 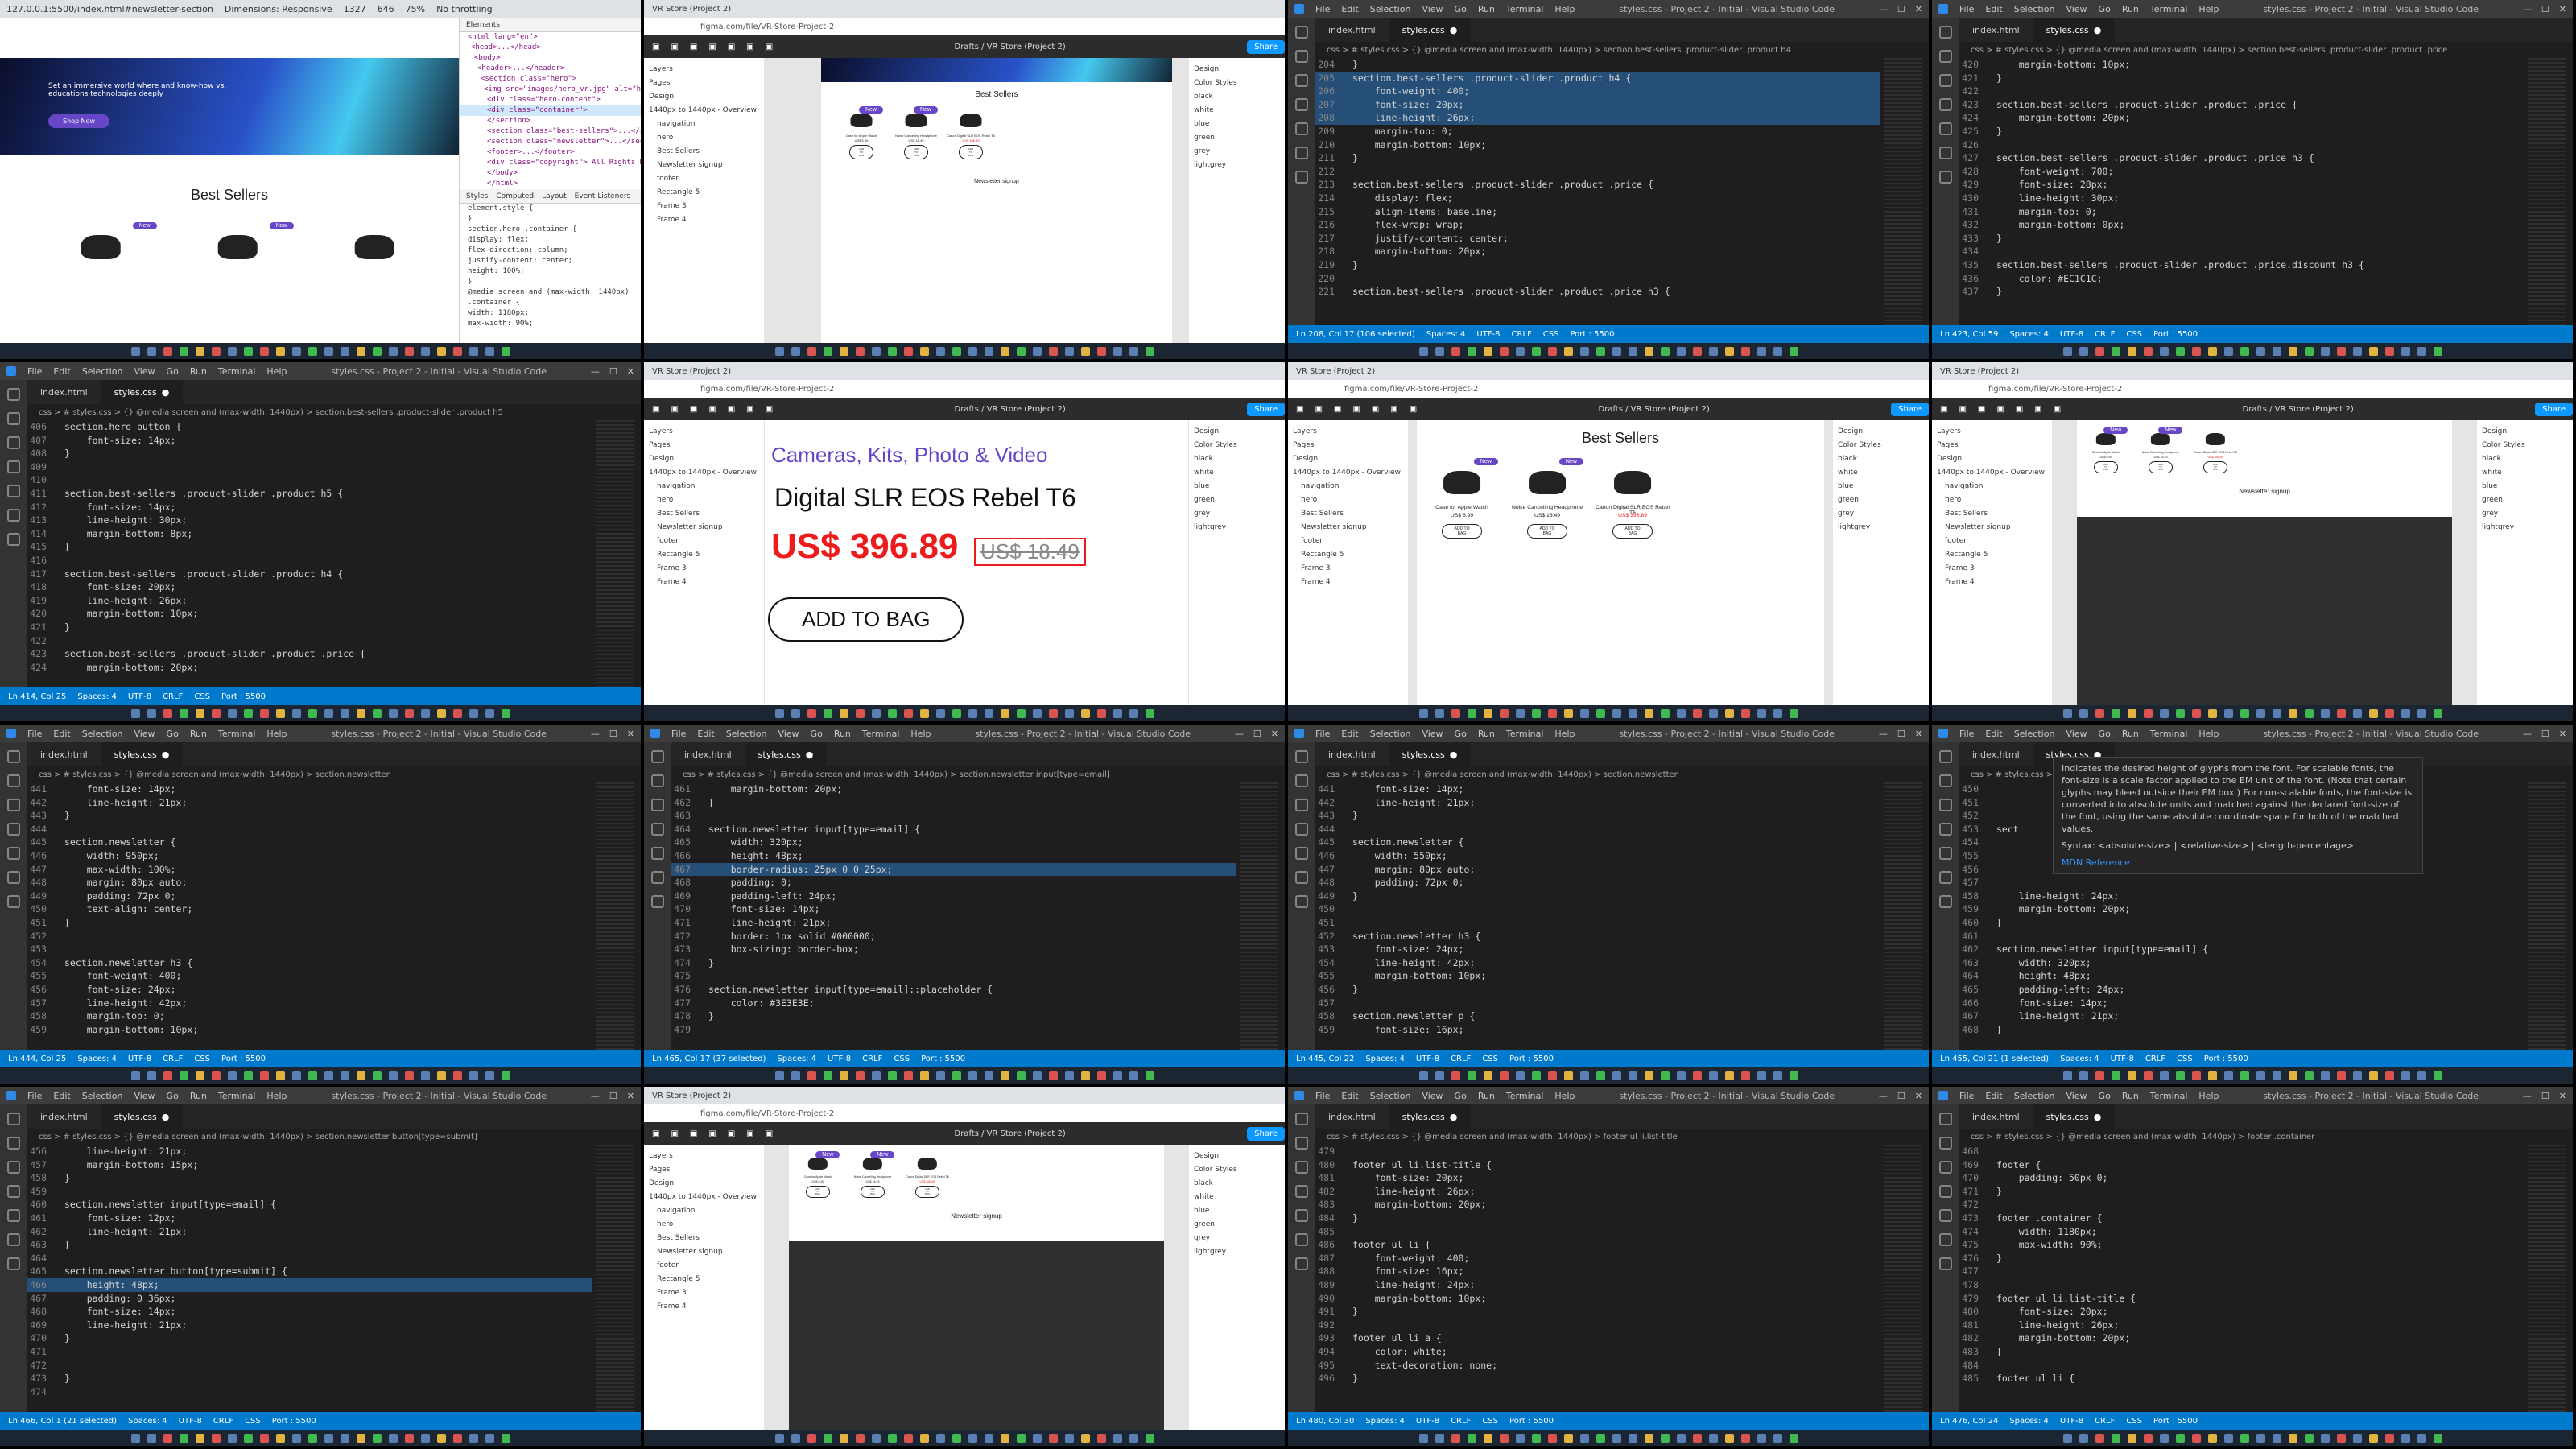 What do you see at coordinates (1945, 829) in the screenshot?
I see `run-debug-icon` at bounding box center [1945, 829].